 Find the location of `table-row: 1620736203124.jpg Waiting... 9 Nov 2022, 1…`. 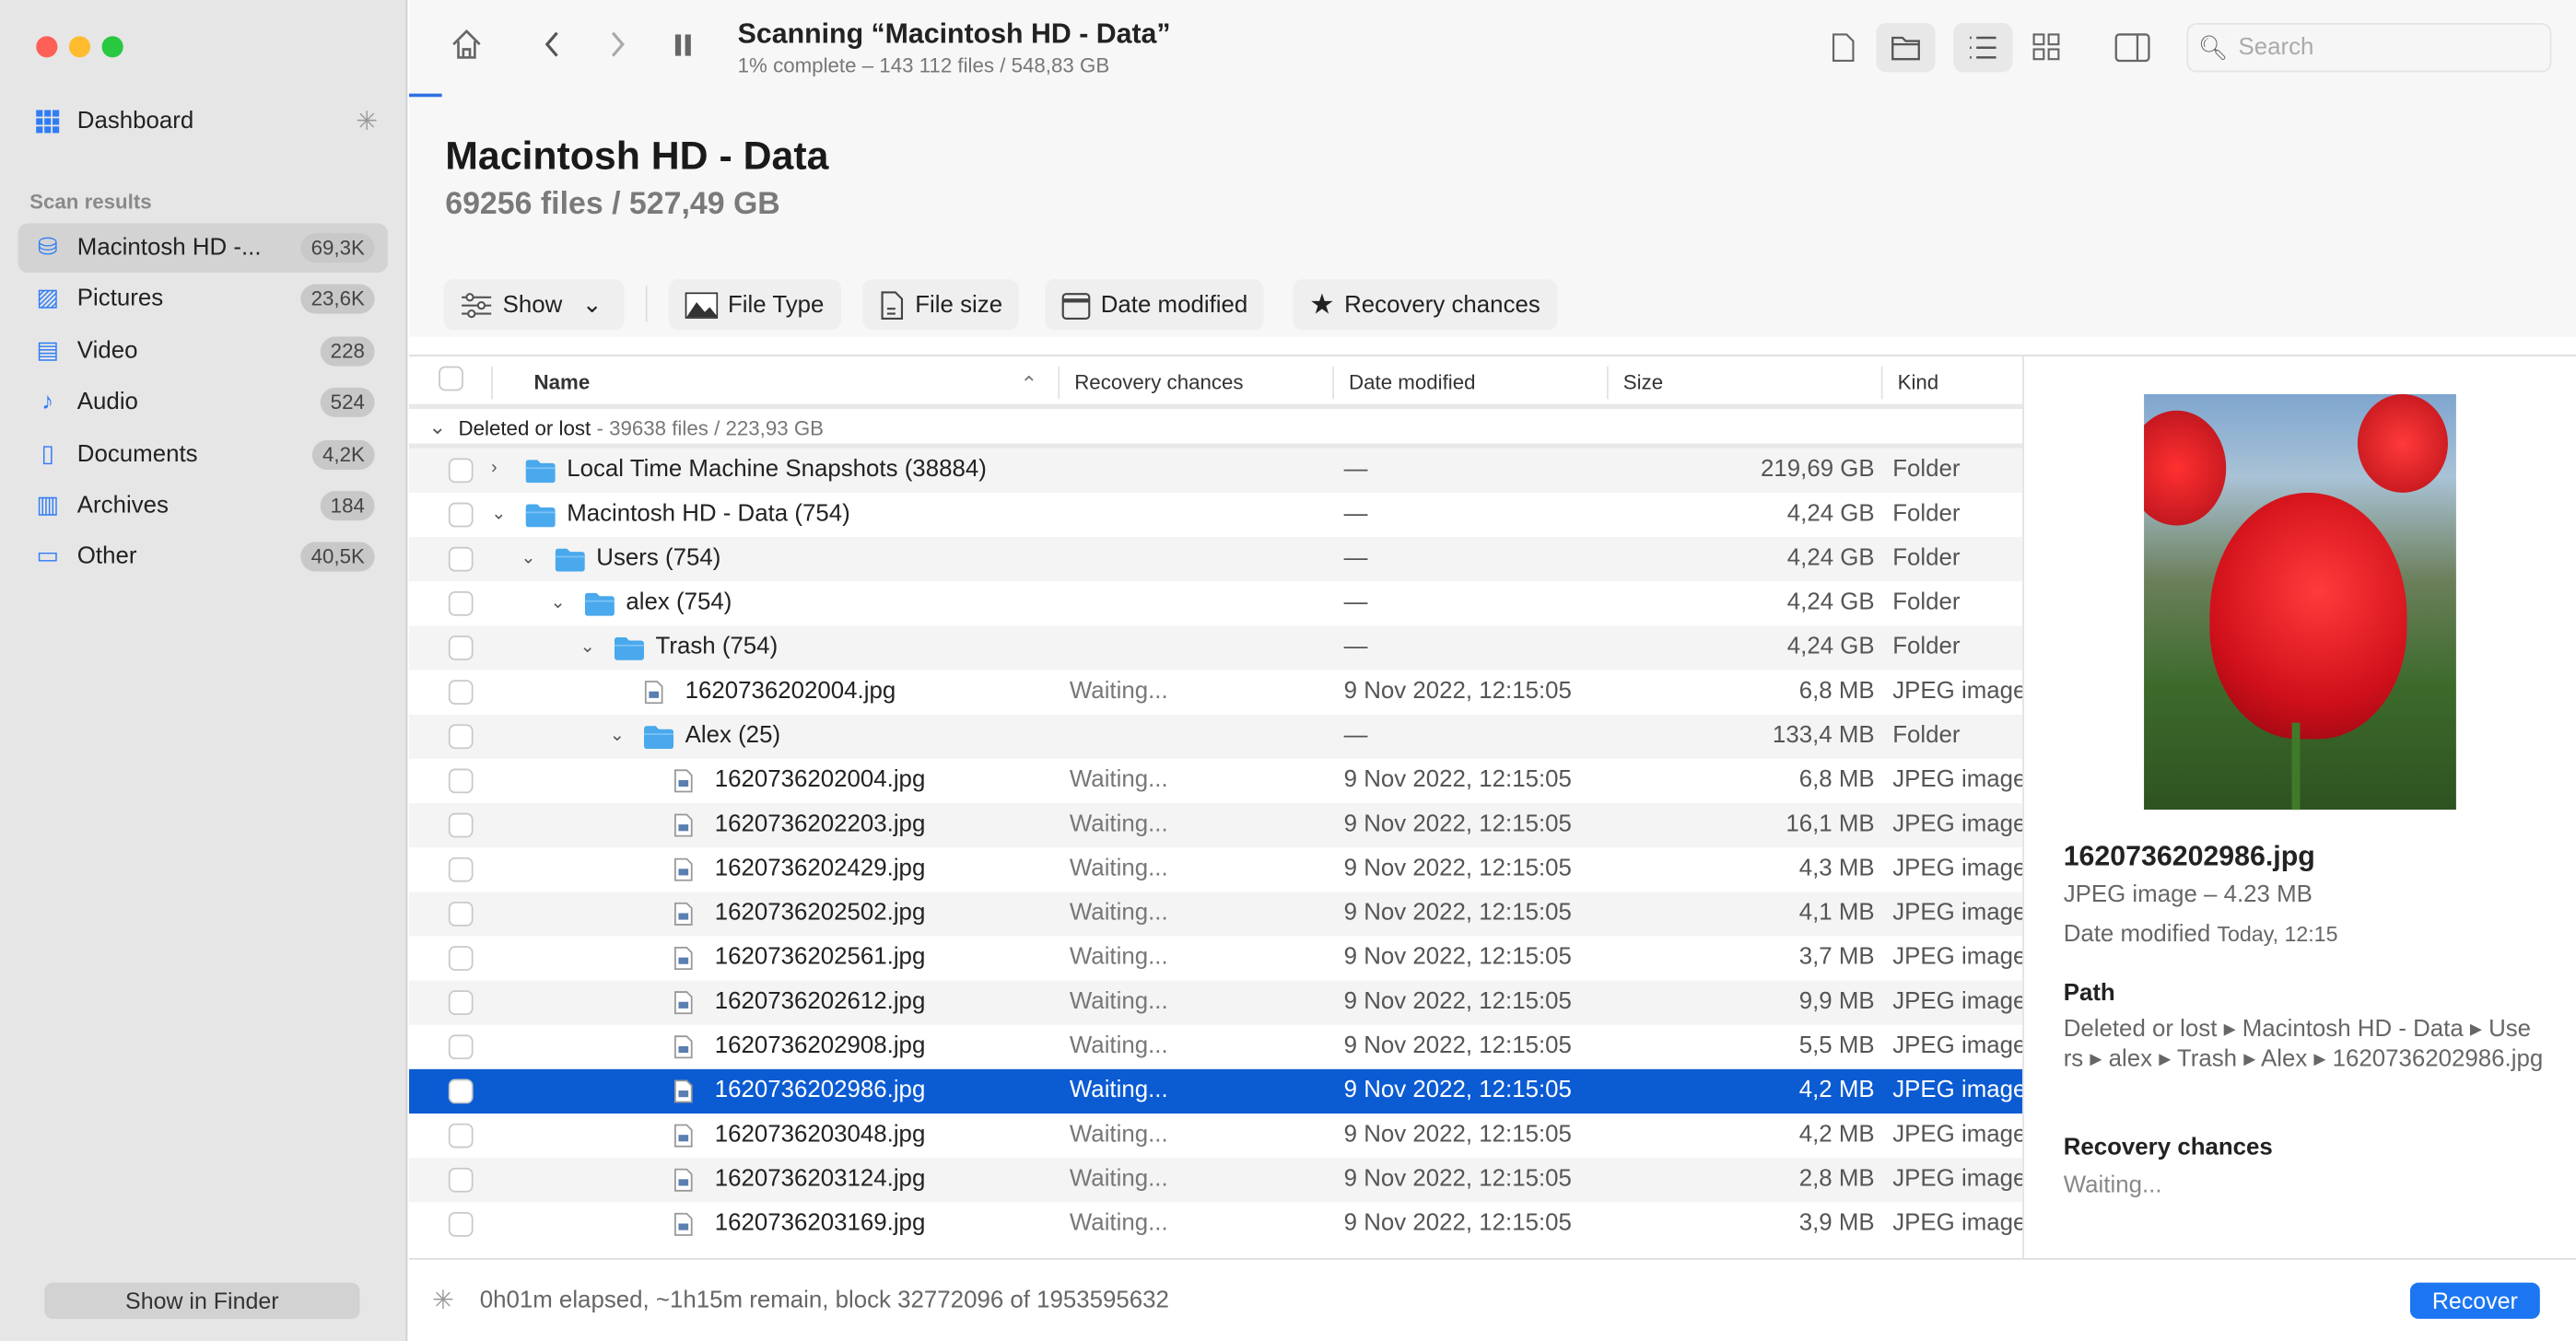

table-row: 1620736203124.jpg Waiting... 9 Nov 2022, 1… is located at coordinates (1216, 1180).